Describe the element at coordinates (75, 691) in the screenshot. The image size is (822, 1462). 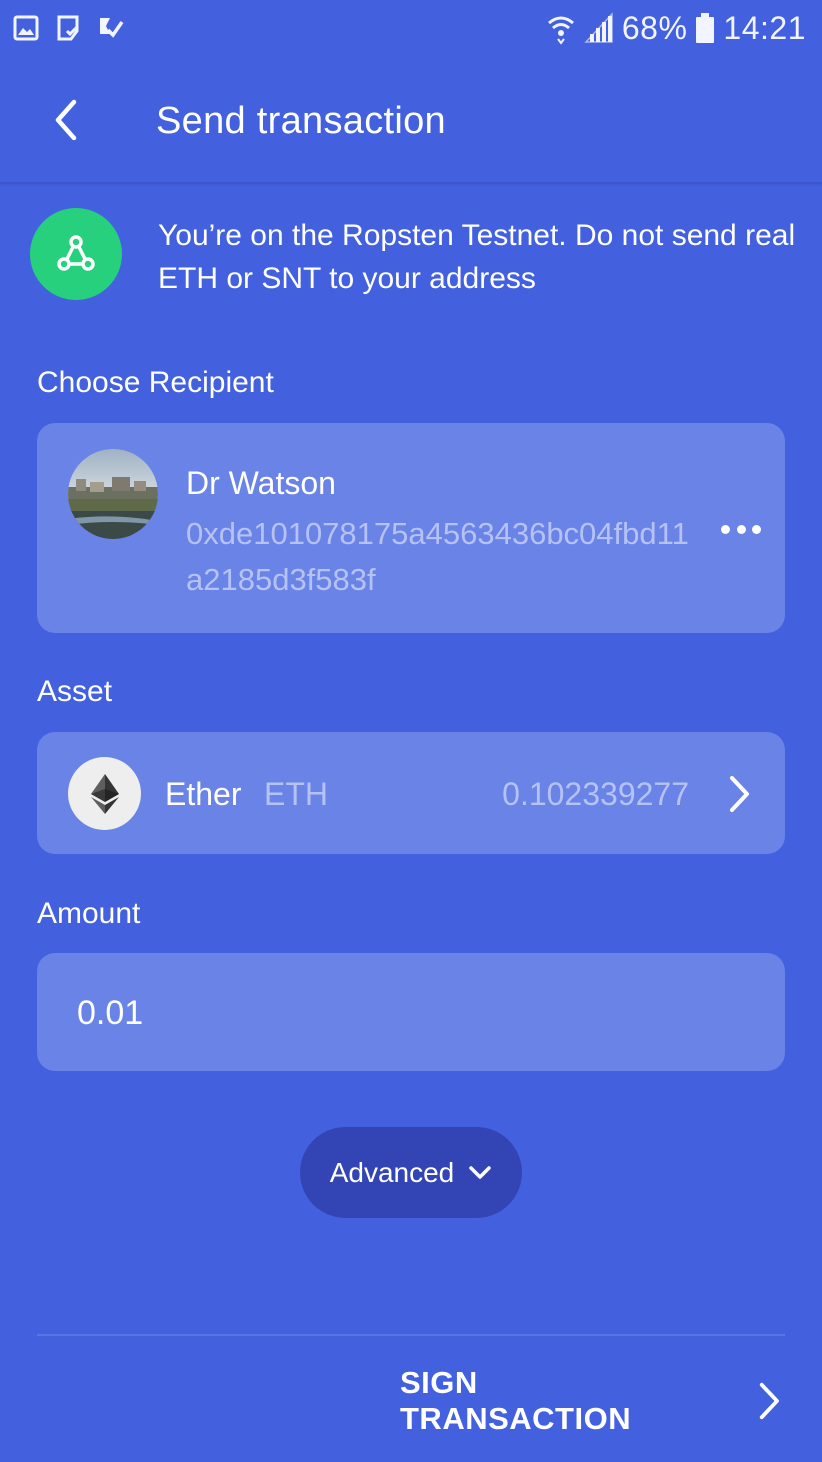
I see `asset-section-label: Asset` at that location.